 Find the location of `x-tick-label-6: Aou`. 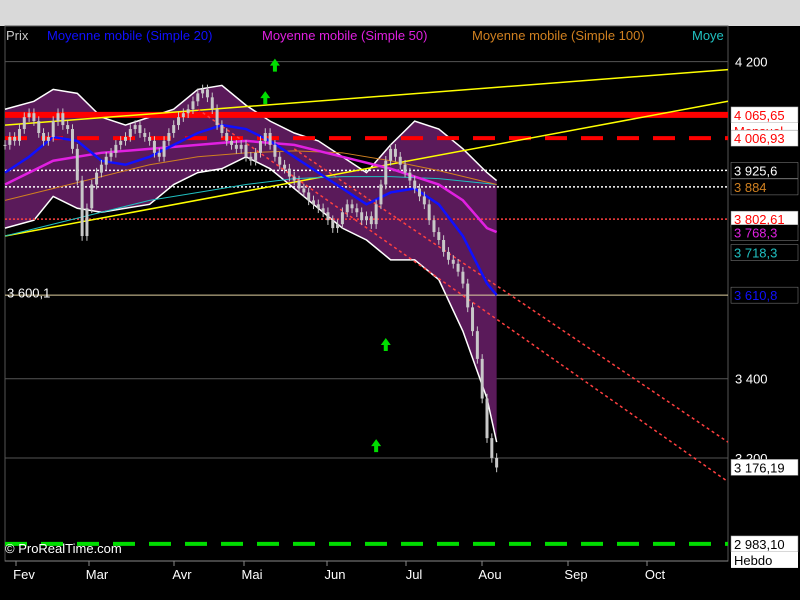

x-tick-label-6: Aou is located at coordinates (489, 574).